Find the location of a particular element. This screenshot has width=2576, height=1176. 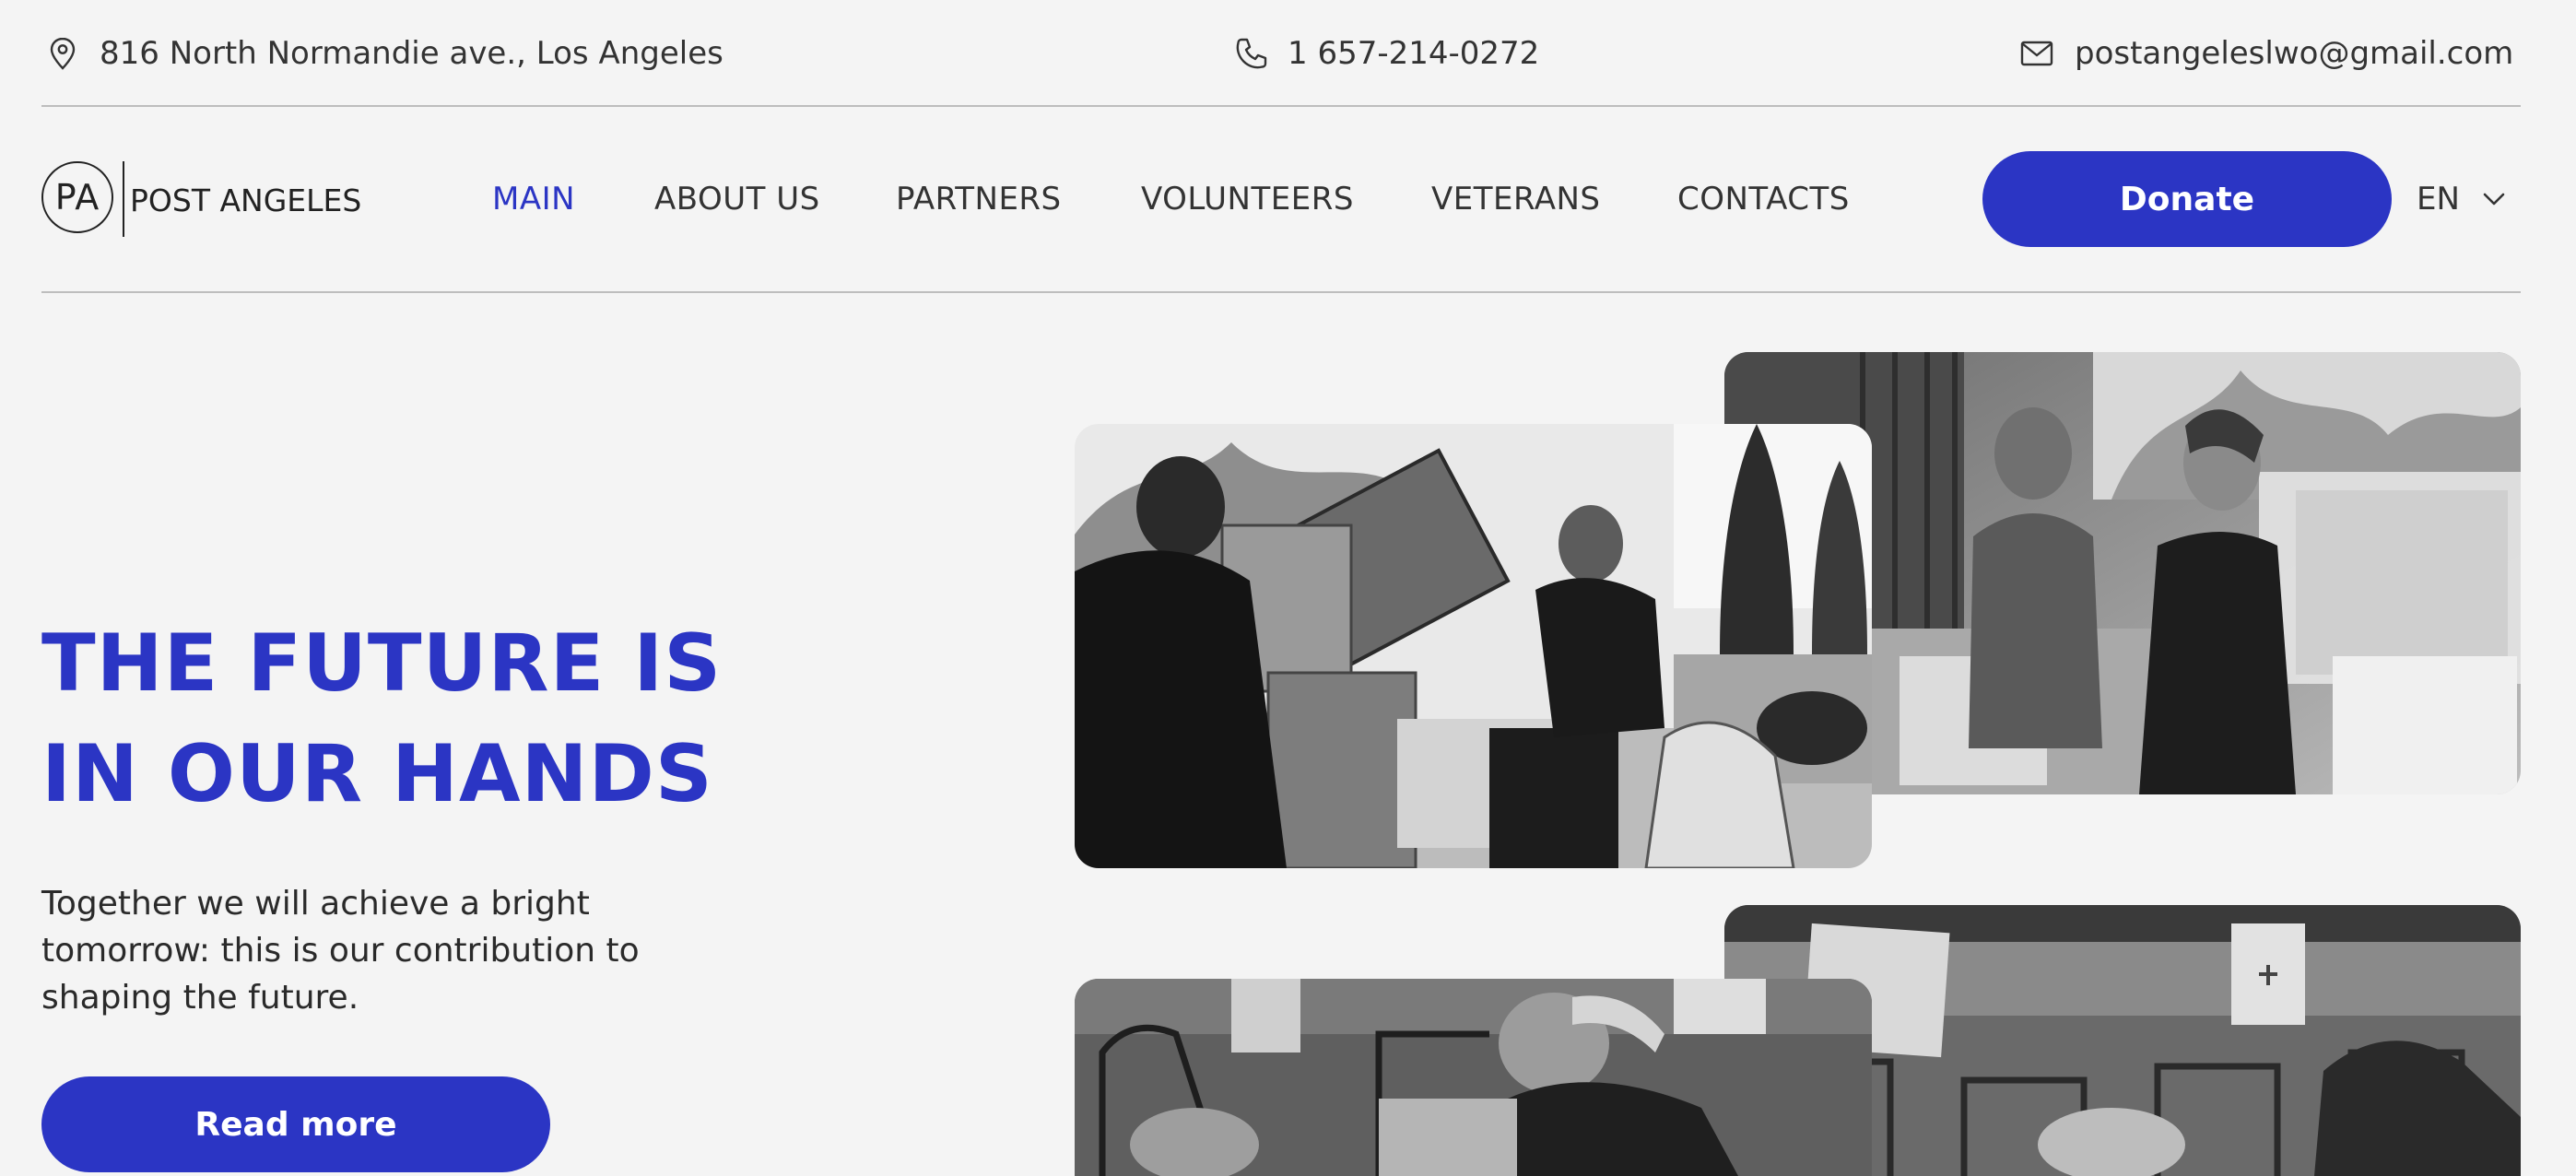

address-text: 816 North Normandie ave., Los Angeles is located at coordinates (412, 53).